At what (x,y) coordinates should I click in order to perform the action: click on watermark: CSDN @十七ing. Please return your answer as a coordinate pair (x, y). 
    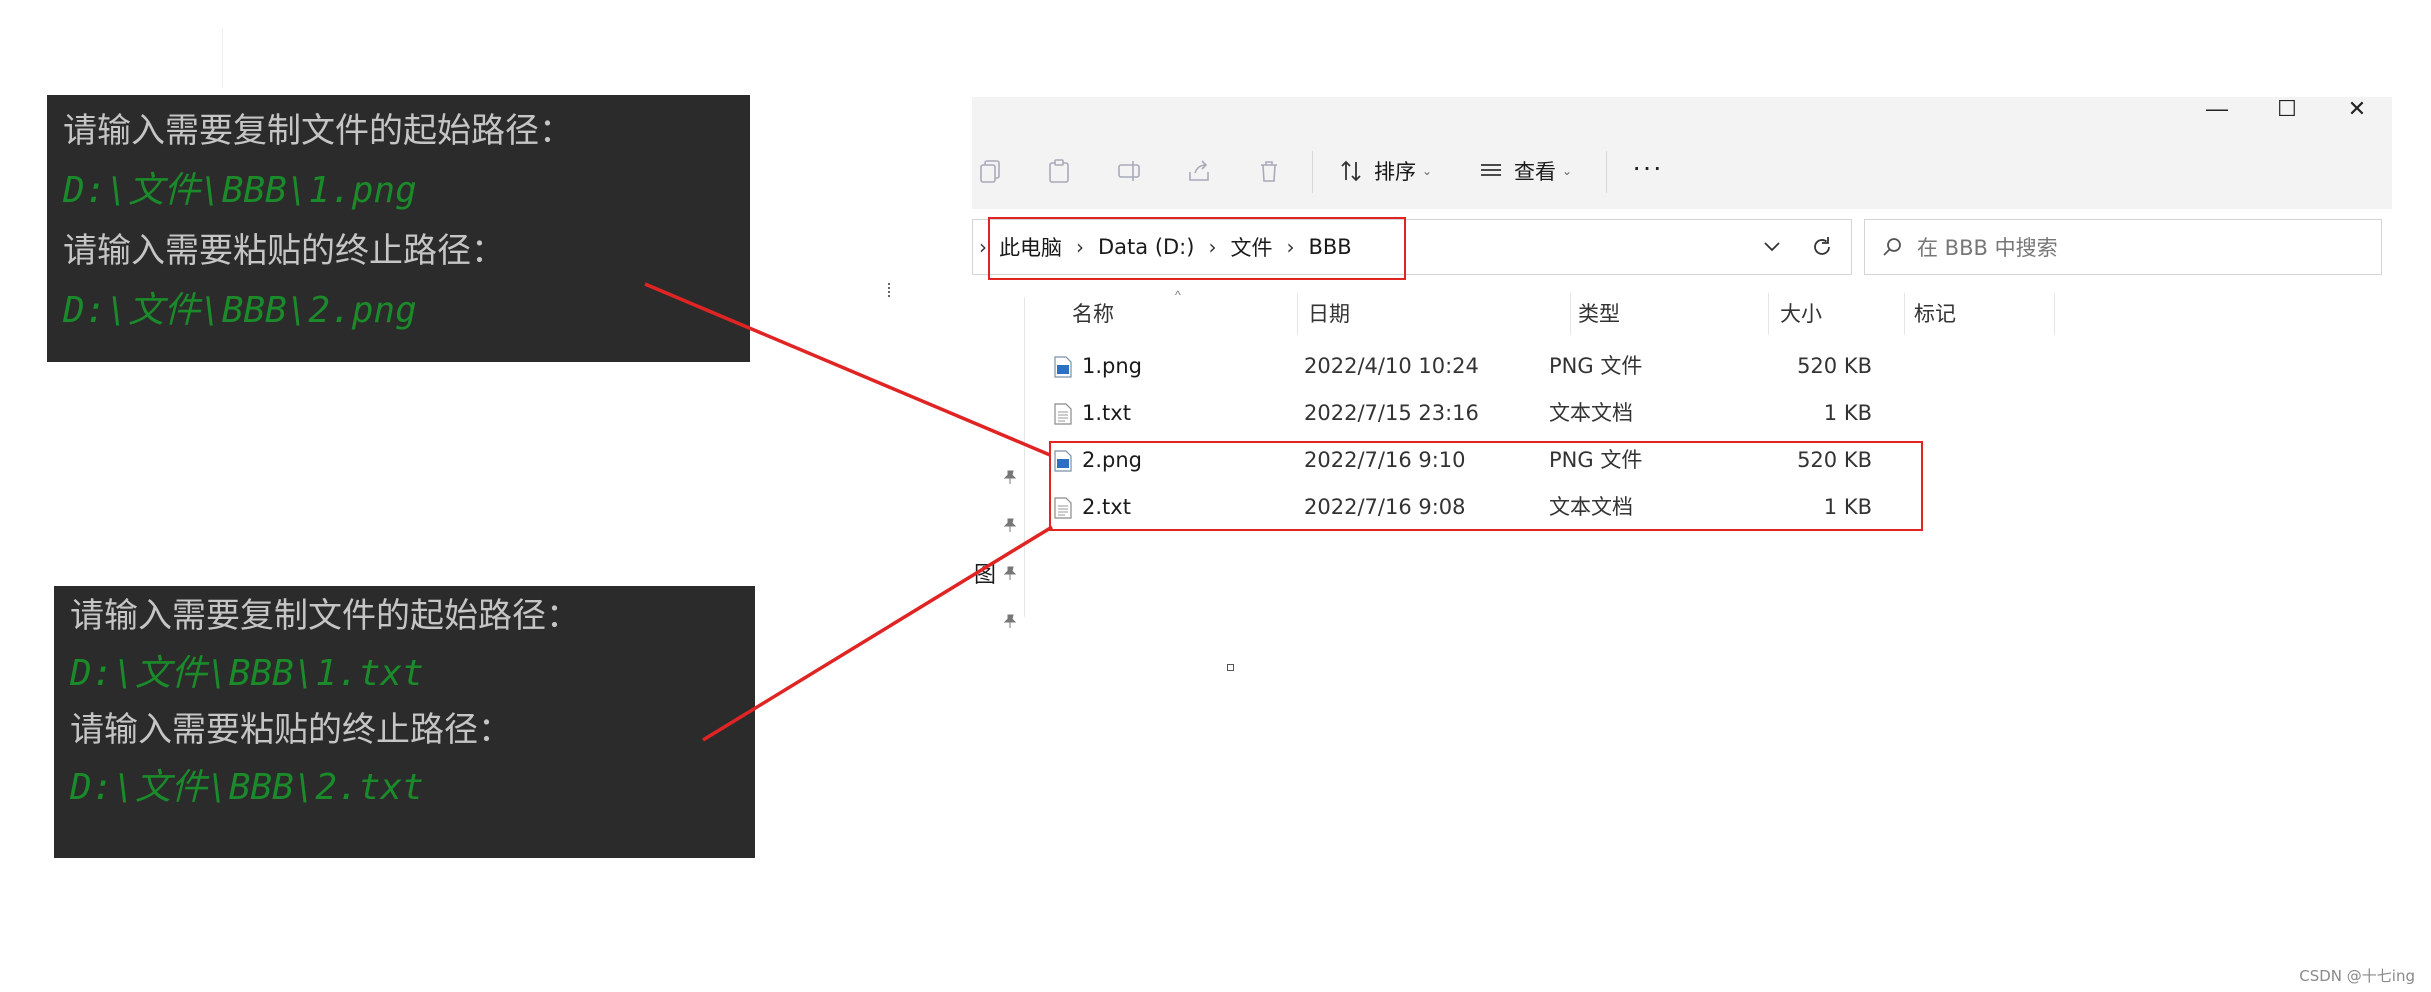
    Looking at the image, I should click on (2357, 976).